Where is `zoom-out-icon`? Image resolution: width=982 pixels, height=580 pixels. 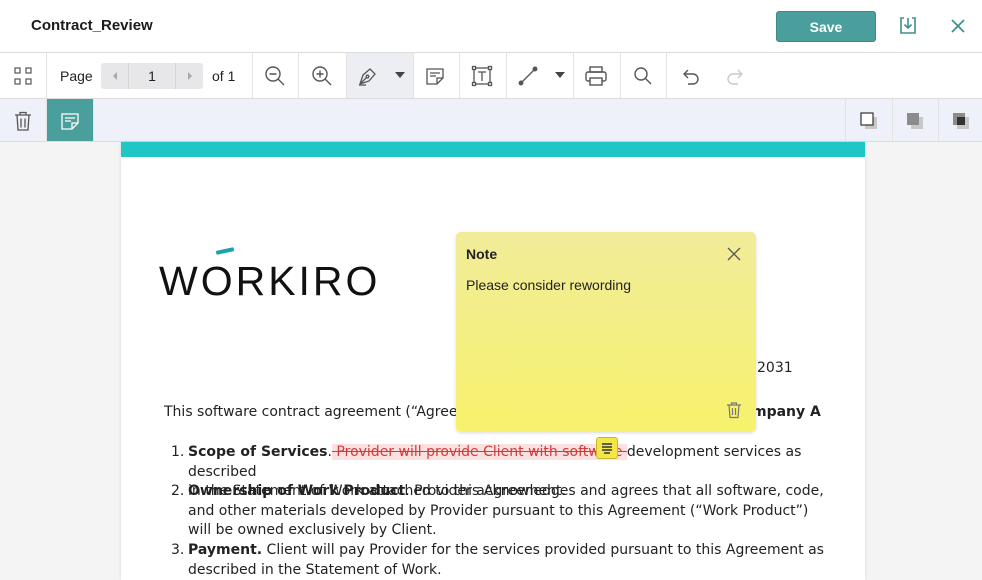
zoom-out-icon is located at coordinates (275, 76).